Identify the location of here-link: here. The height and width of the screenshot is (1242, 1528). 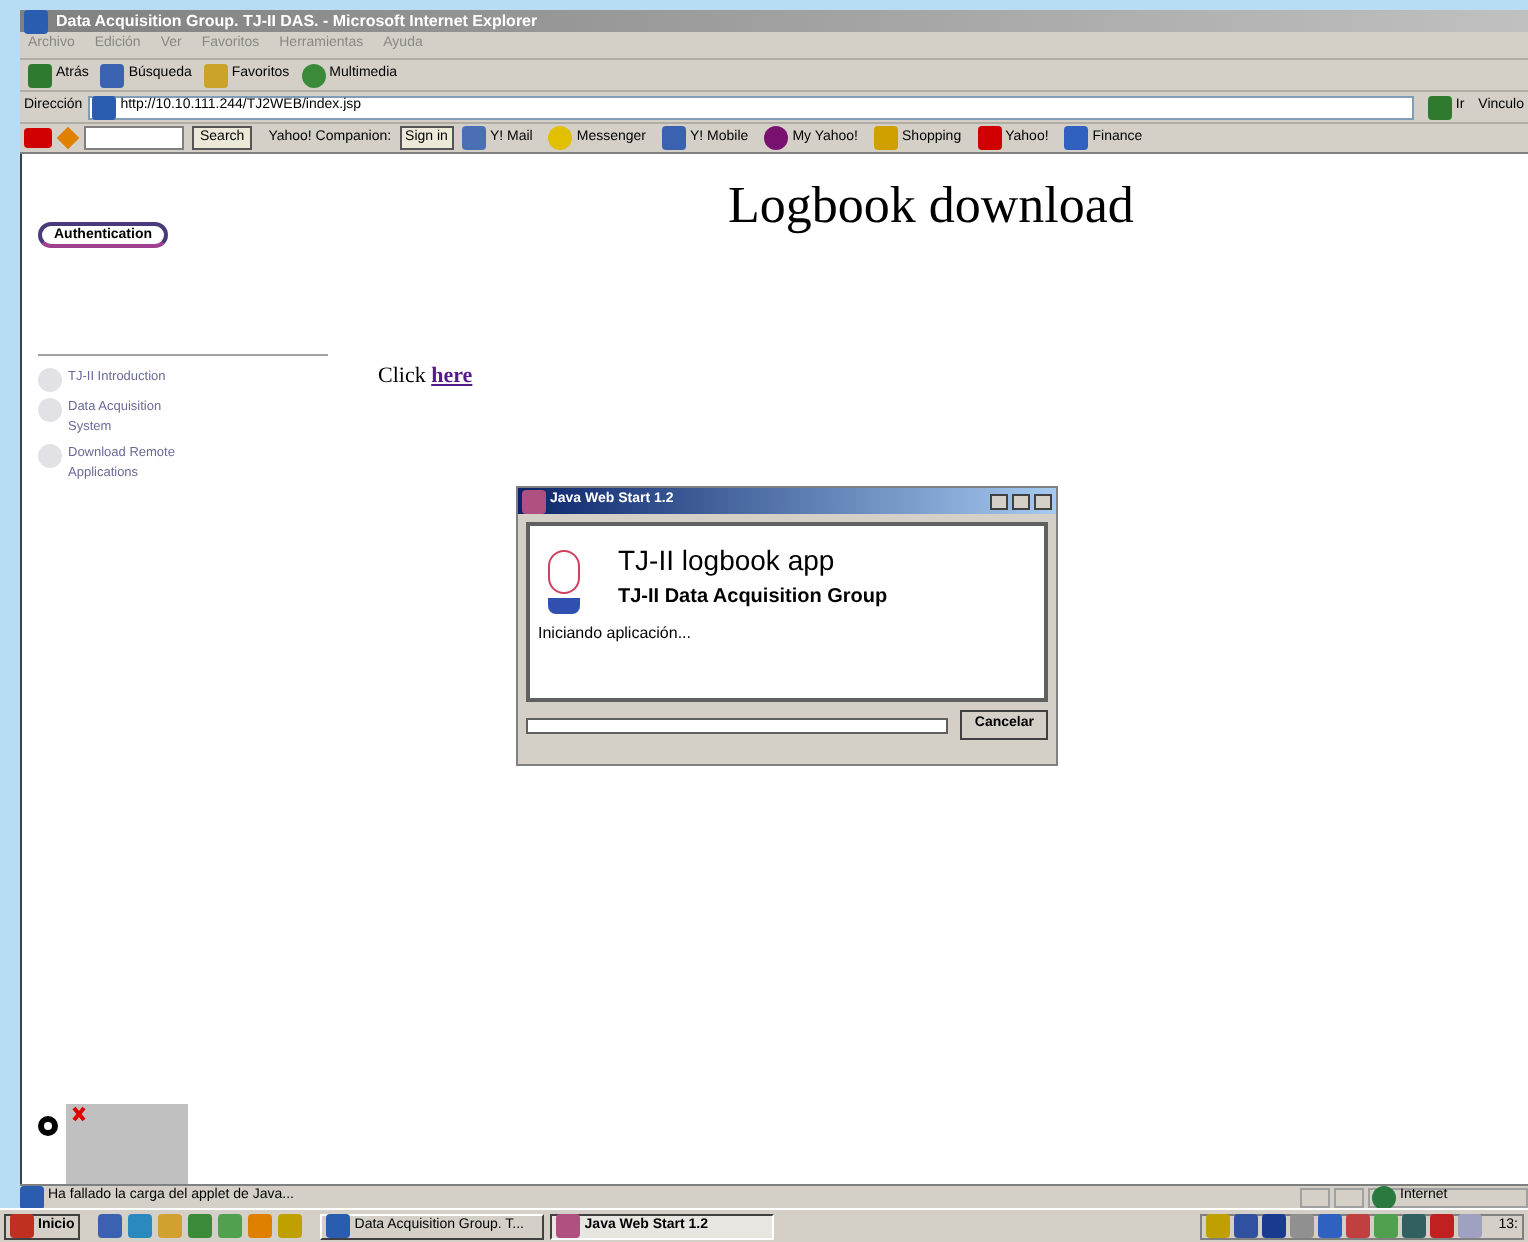
(452, 376).